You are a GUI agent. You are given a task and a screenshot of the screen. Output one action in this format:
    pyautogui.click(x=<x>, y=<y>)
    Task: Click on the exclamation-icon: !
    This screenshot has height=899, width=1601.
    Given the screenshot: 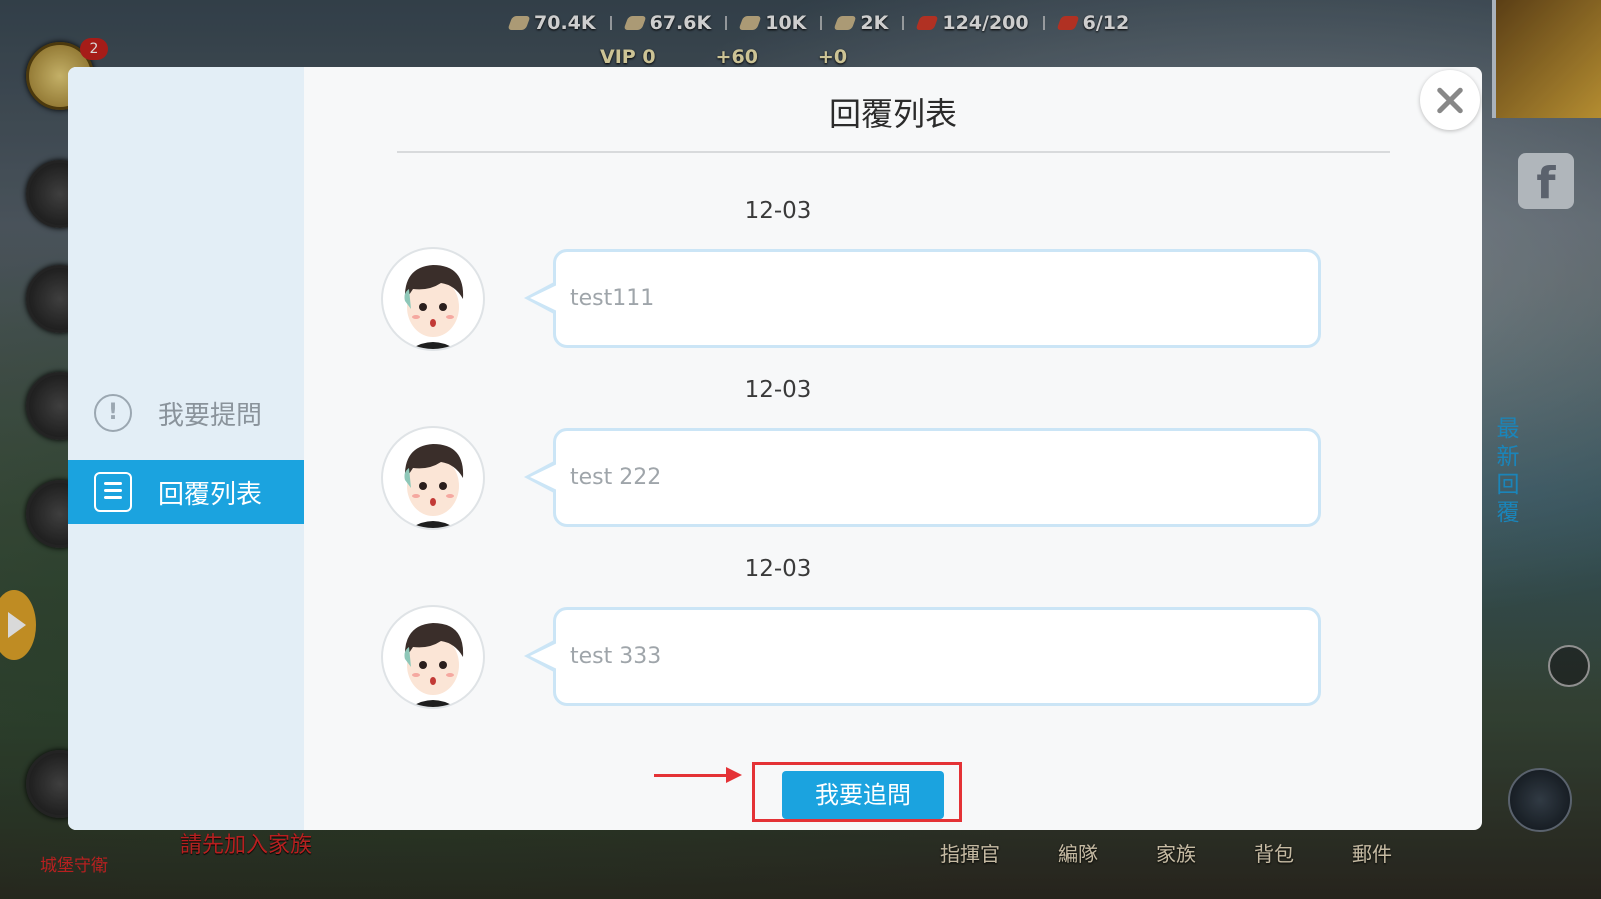 What is the action you would take?
    pyautogui.click(x=113, y=413)
    